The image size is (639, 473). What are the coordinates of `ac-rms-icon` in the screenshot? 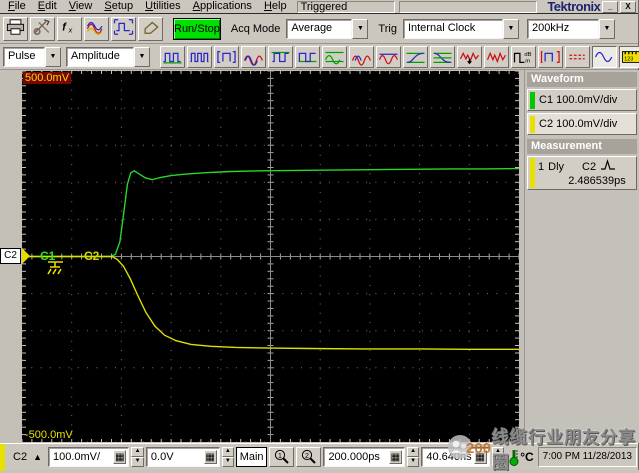 It's located at (253, 57).